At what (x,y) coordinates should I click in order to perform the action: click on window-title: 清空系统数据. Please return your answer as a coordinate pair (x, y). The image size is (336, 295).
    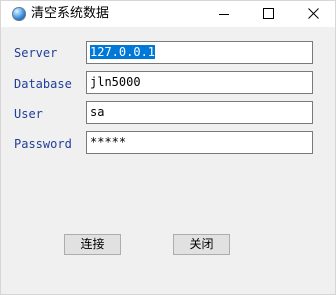
    Looking at the image, I should click on (70, 13).